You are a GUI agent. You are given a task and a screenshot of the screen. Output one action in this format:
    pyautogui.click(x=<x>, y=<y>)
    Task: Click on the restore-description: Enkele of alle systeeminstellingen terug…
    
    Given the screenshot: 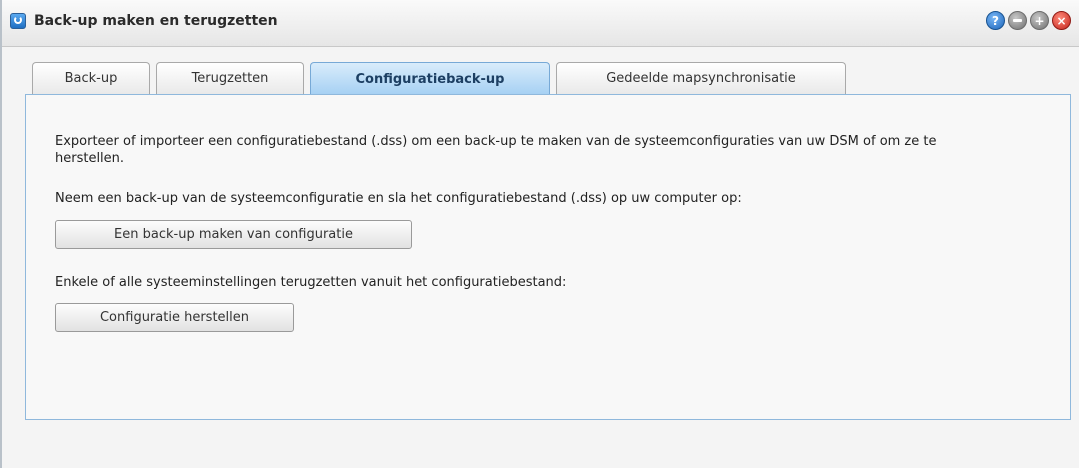 What is the action you would take?
    pyautogui.click(x=311, y=282)
    